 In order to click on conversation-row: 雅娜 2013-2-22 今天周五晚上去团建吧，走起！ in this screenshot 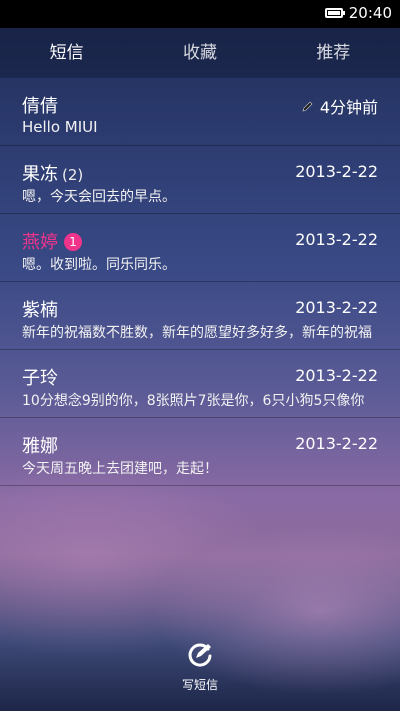, I will do `click(200, 452)`.